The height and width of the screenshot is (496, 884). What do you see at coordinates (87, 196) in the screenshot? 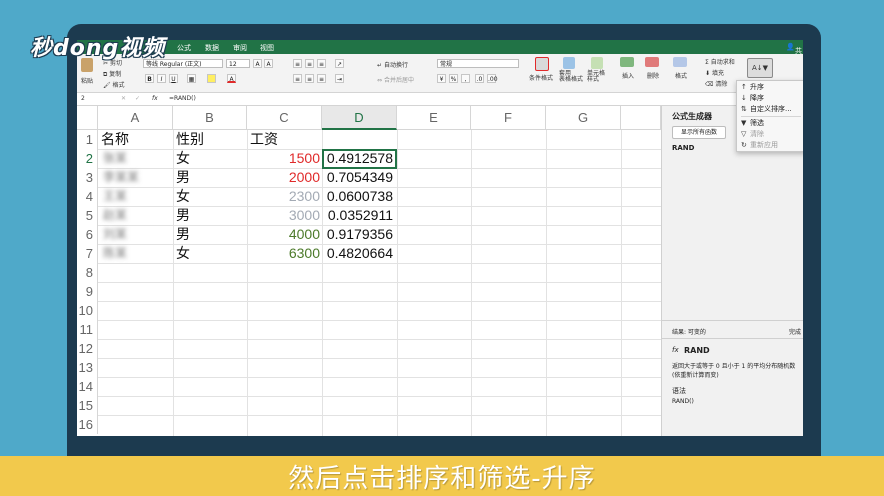
I see `row-header-4: 4` at bounding box center [87, 196].